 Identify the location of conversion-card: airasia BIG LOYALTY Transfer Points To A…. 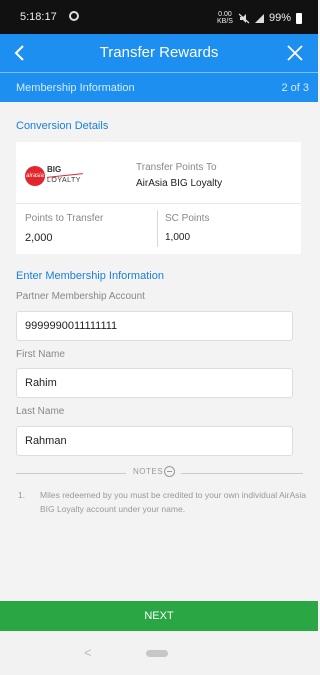
(158, 198).